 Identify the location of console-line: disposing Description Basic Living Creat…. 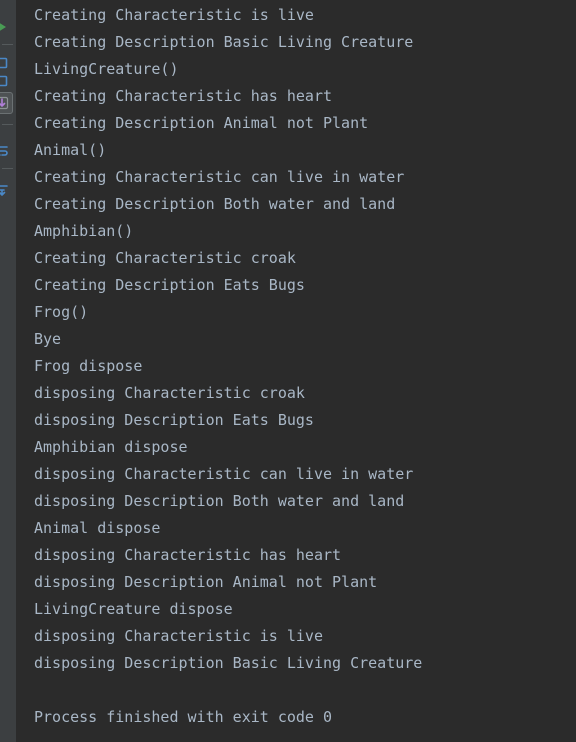
(228, 663).